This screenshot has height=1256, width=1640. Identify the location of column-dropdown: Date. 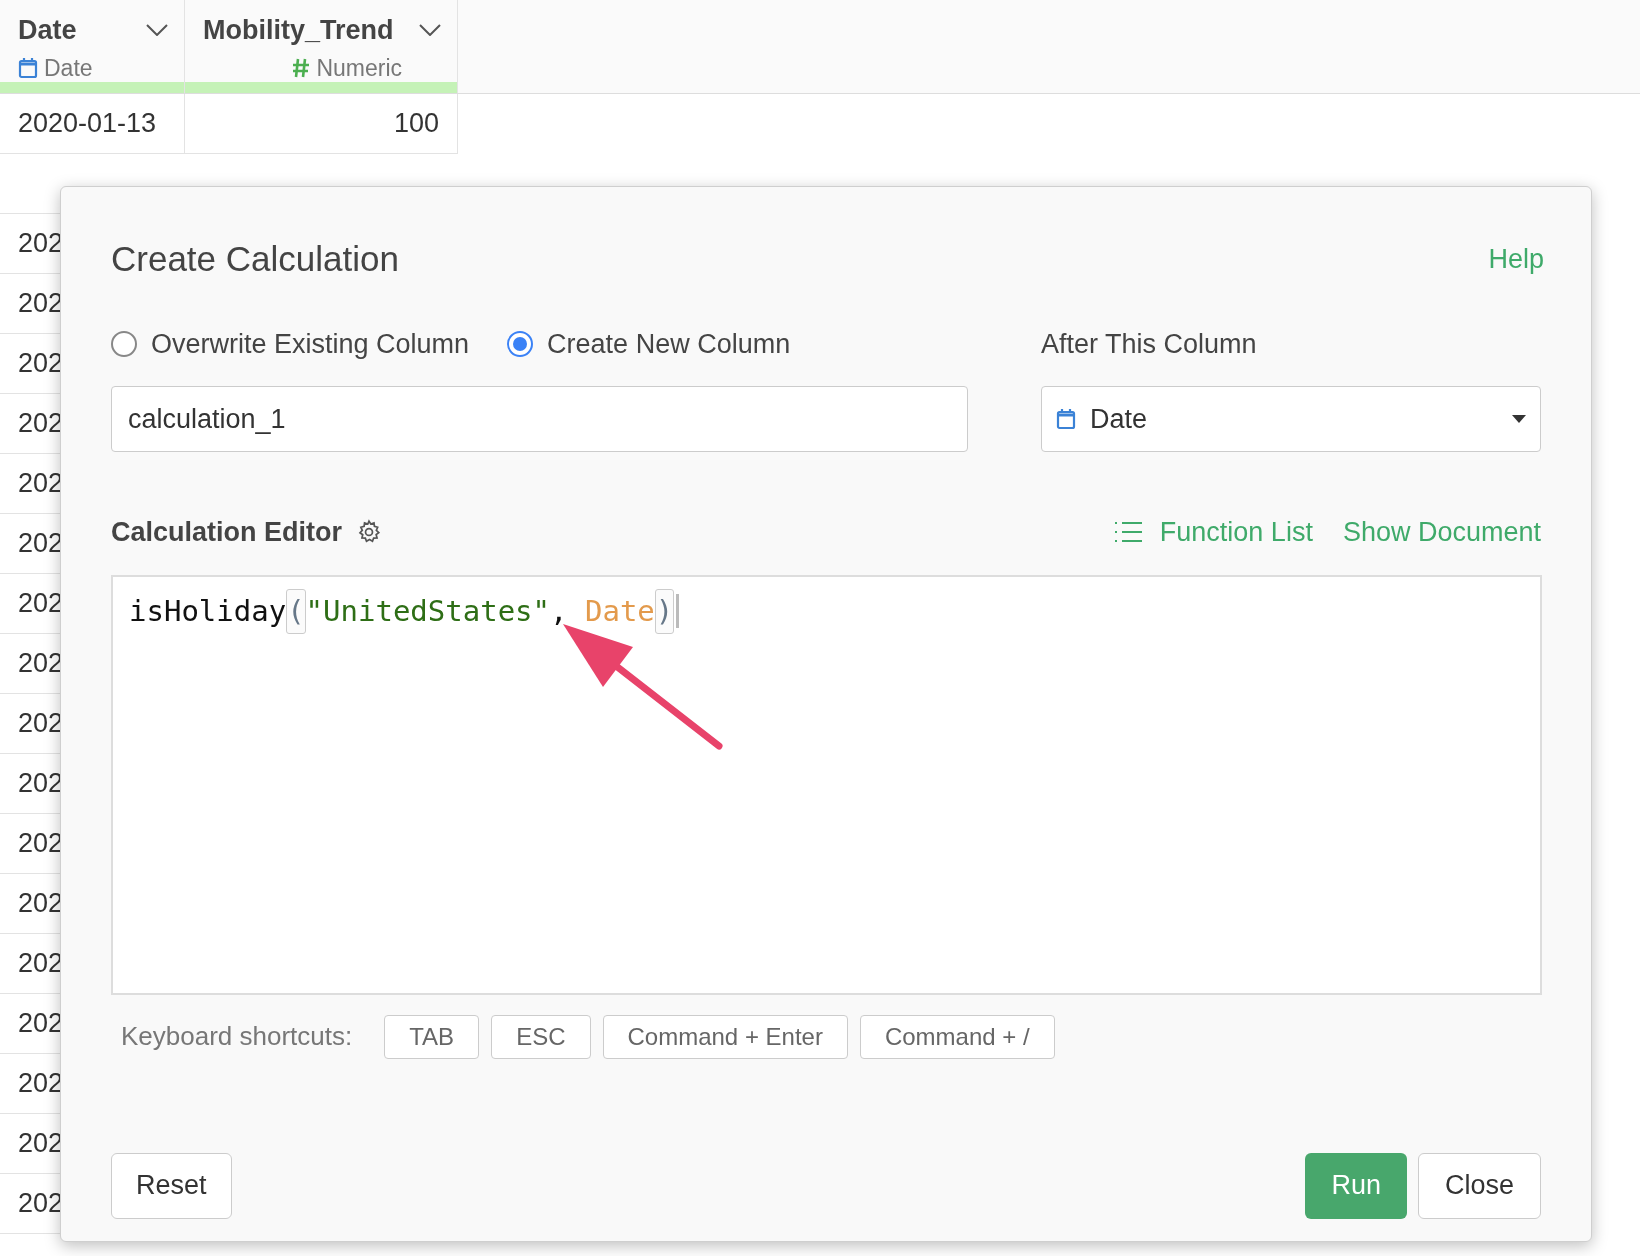
(1291, 419).